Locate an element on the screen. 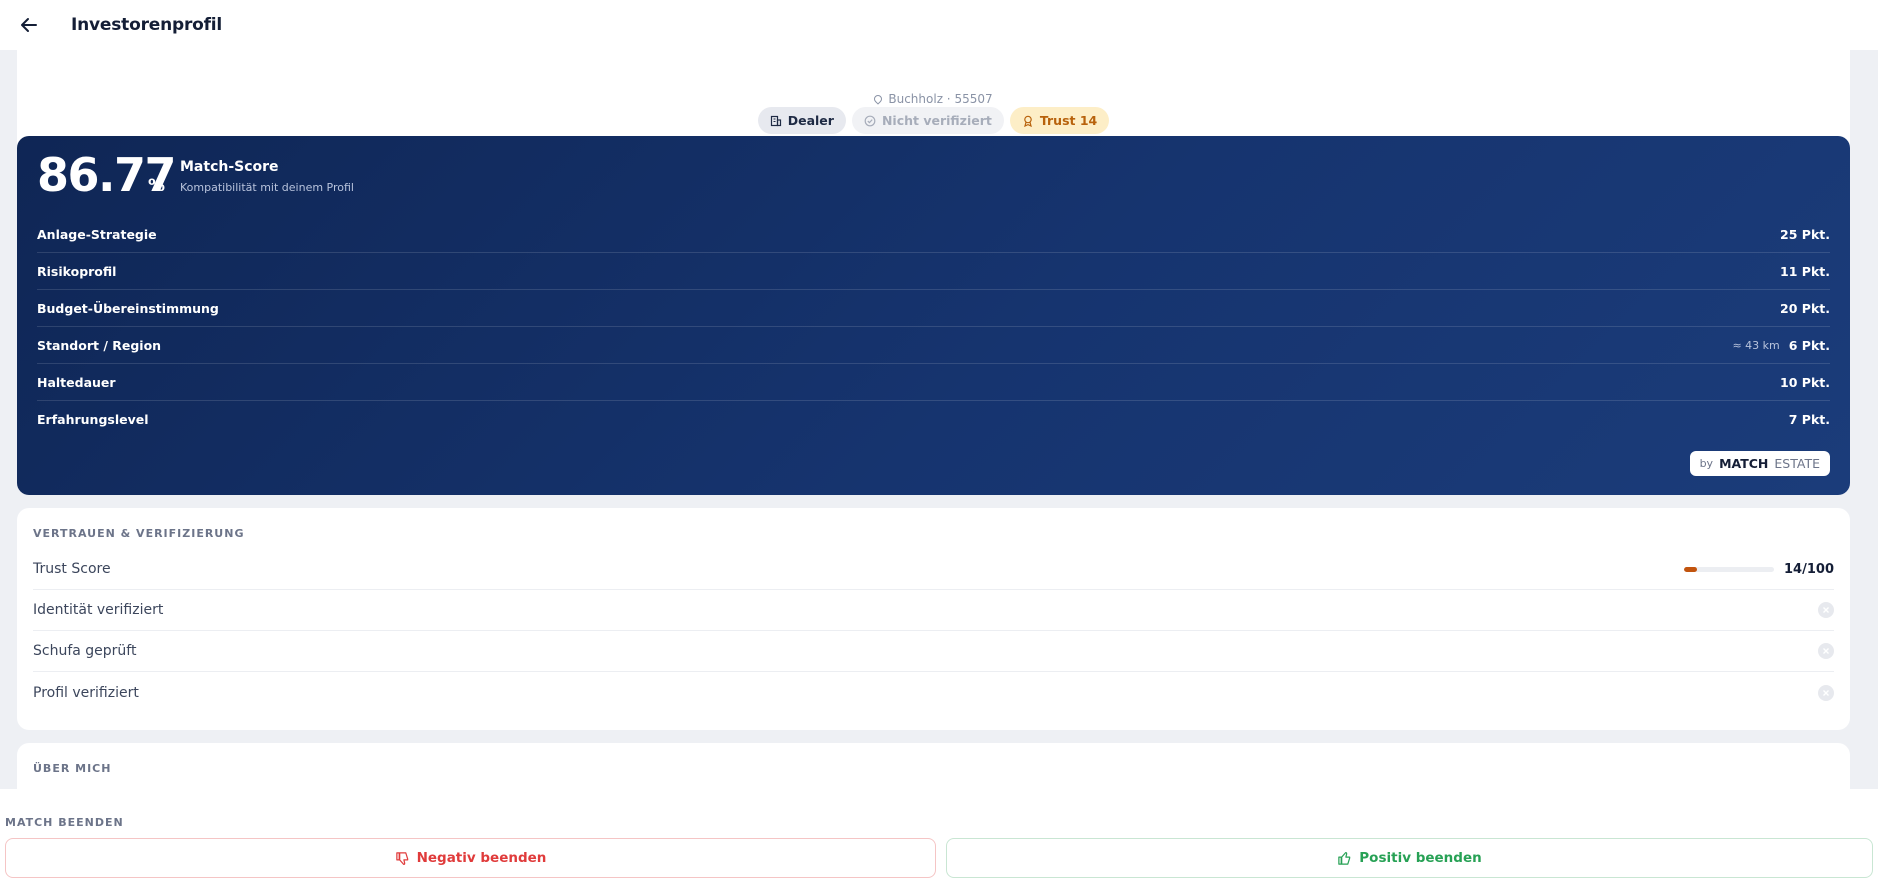 The height and width of the screenshot is (891, 1878). criterion-label: Haltedauer is located at coordinates (76, 382).